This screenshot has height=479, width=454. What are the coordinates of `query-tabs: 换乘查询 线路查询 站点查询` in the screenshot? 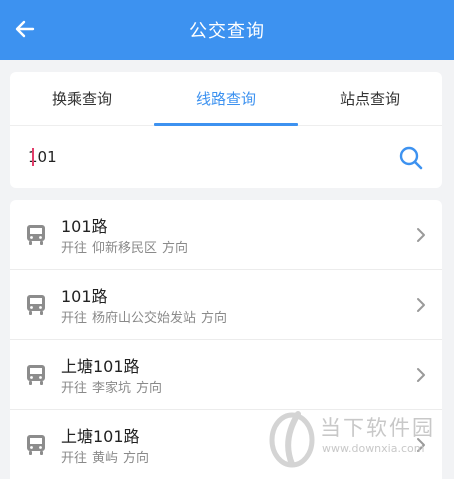 It's located at (226, 99).